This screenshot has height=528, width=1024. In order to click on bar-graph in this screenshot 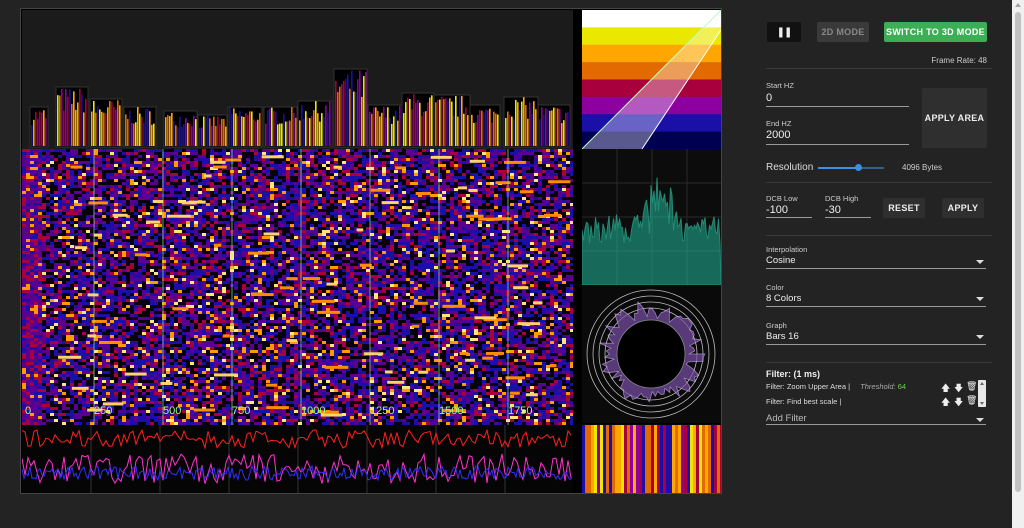, I will do `click(300, 108)`.